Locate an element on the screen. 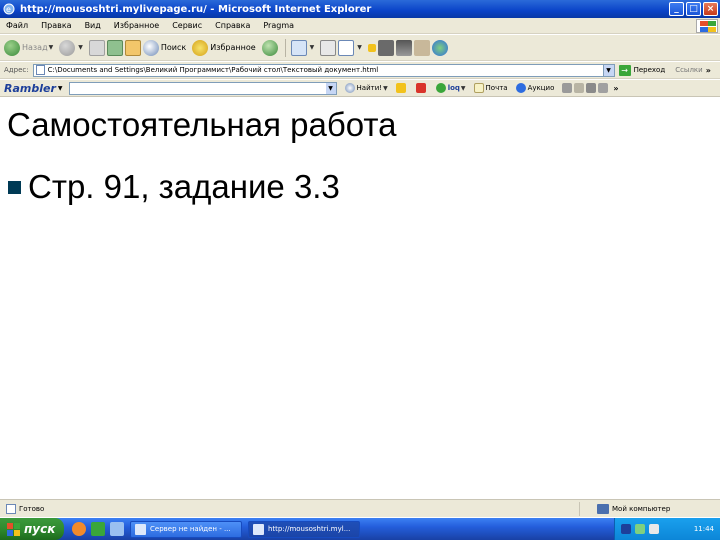 This screenshot has height=540, width=720. menu-edit: Правка is located at coordinates (56, 25).